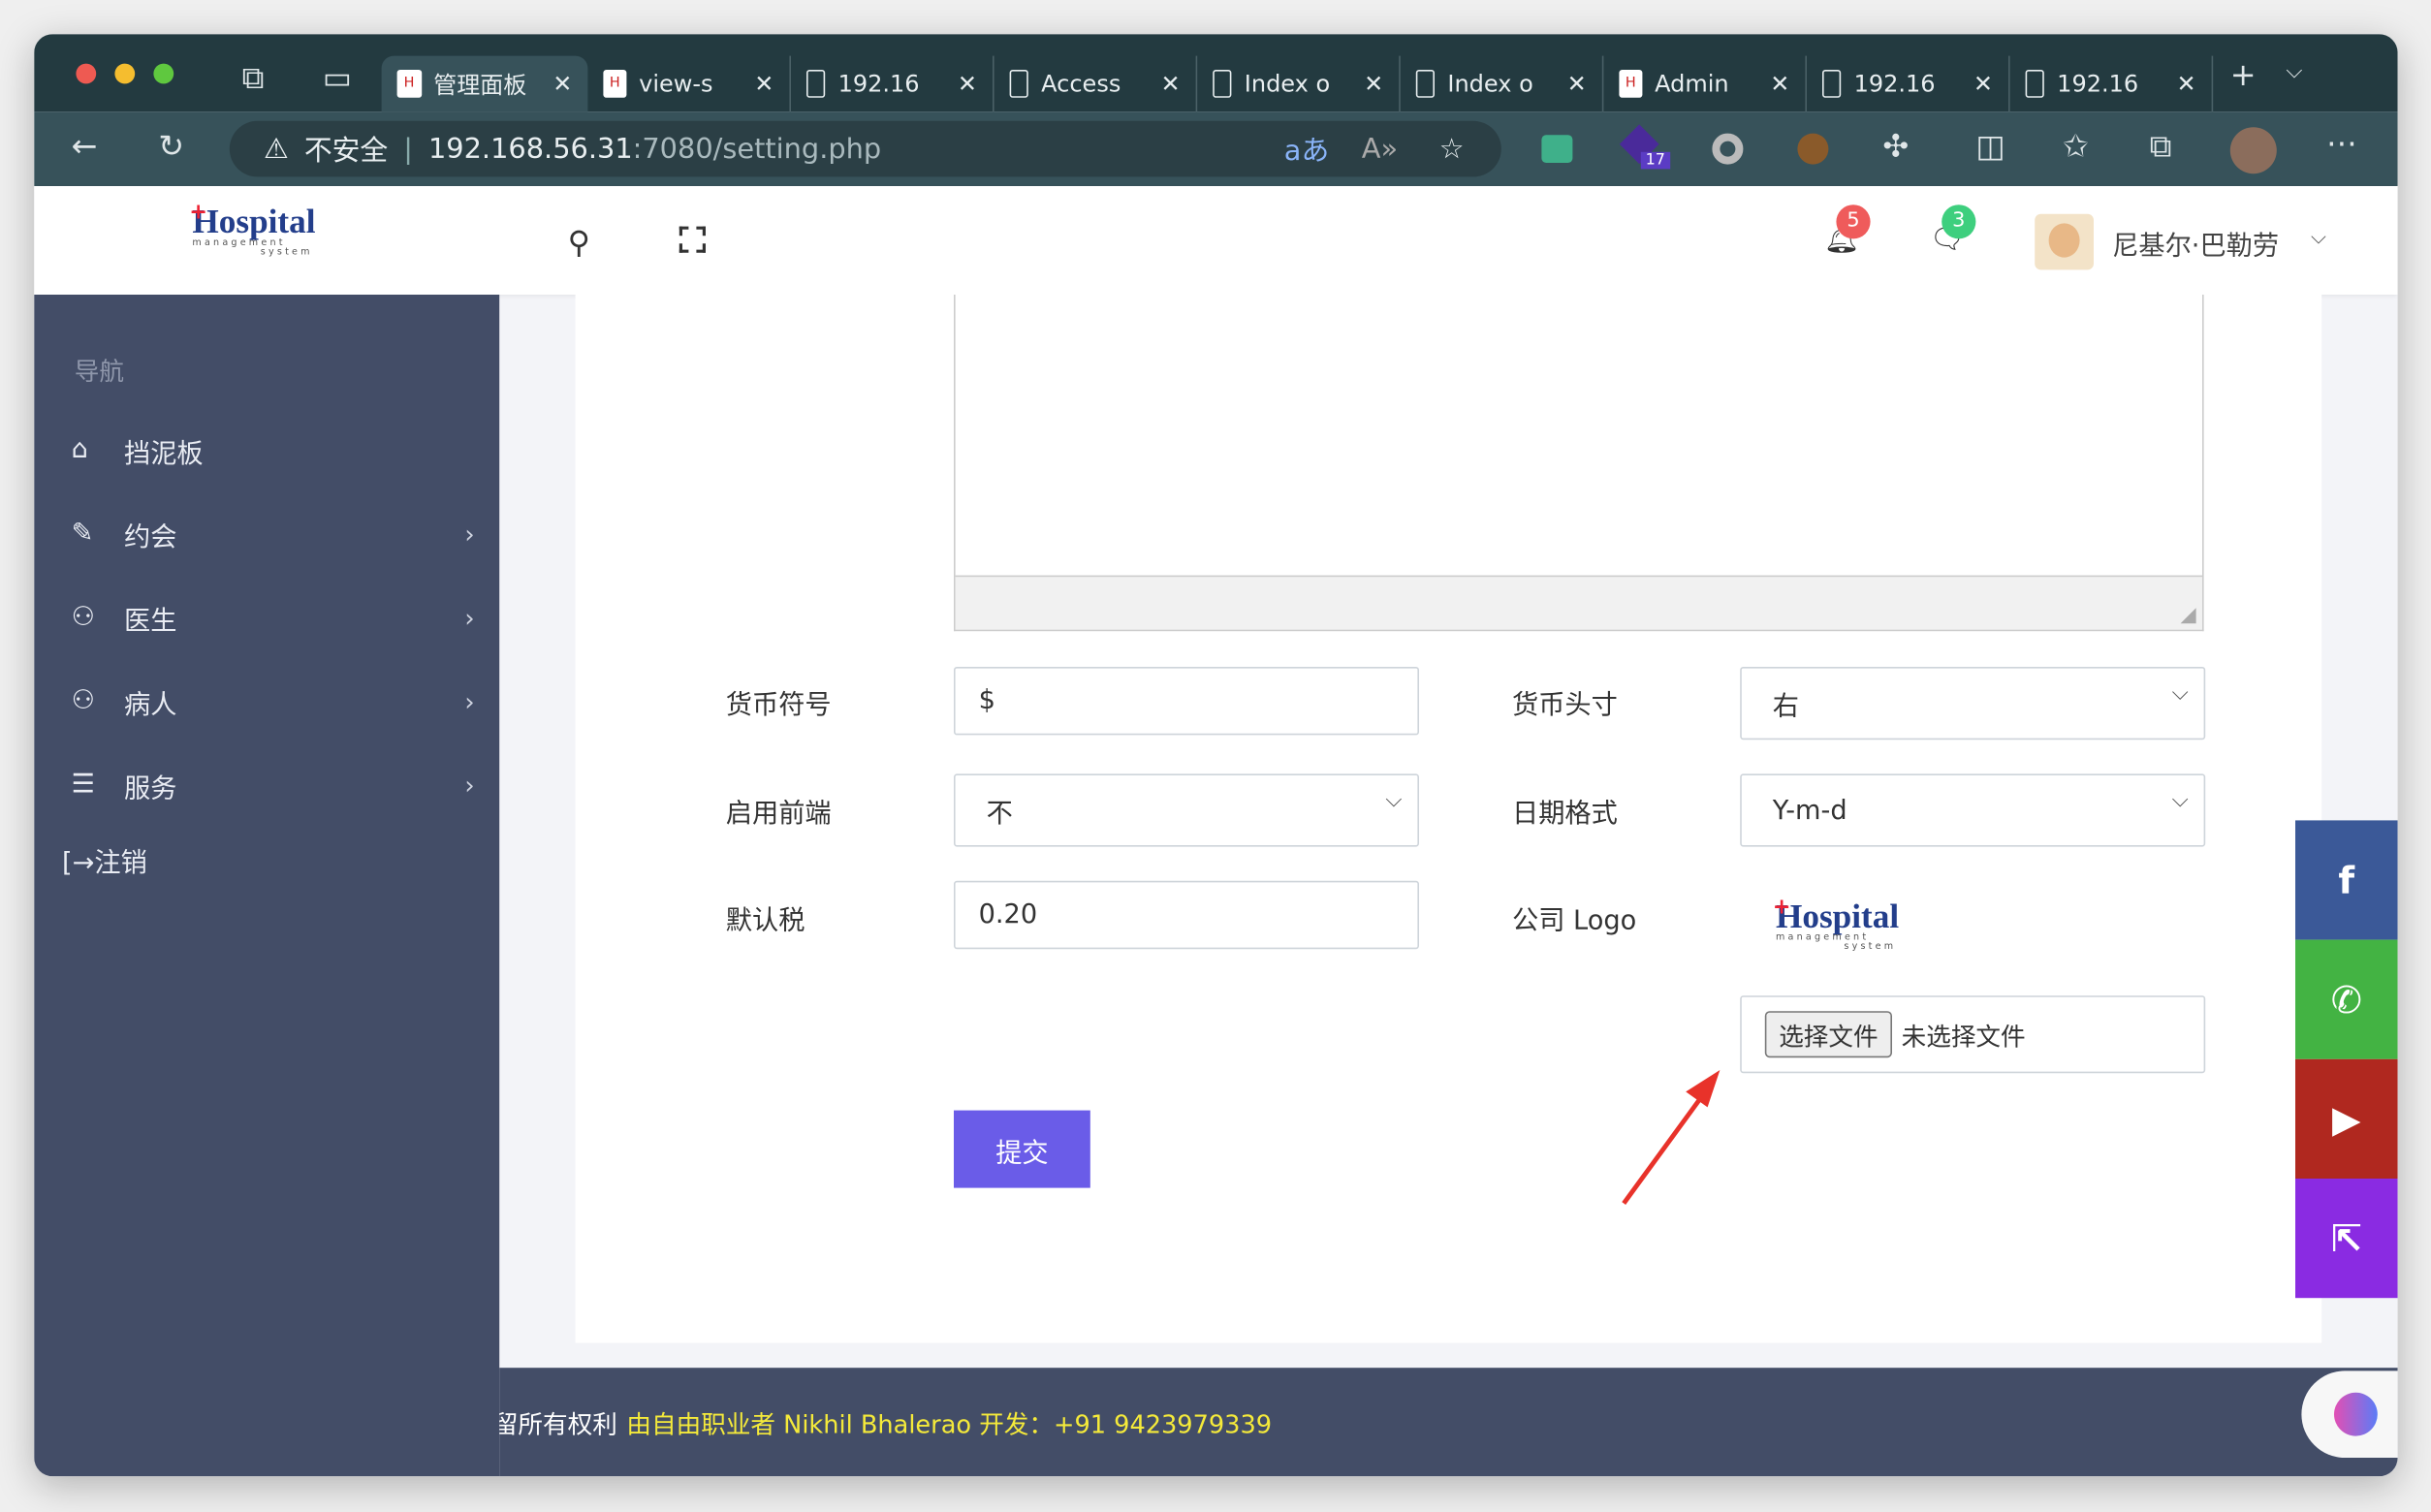  What do you see at coordinates (689, 84) in the screenshot?
I see `browser-tab: Hview-s ✕` at bounding box center [689, 84].